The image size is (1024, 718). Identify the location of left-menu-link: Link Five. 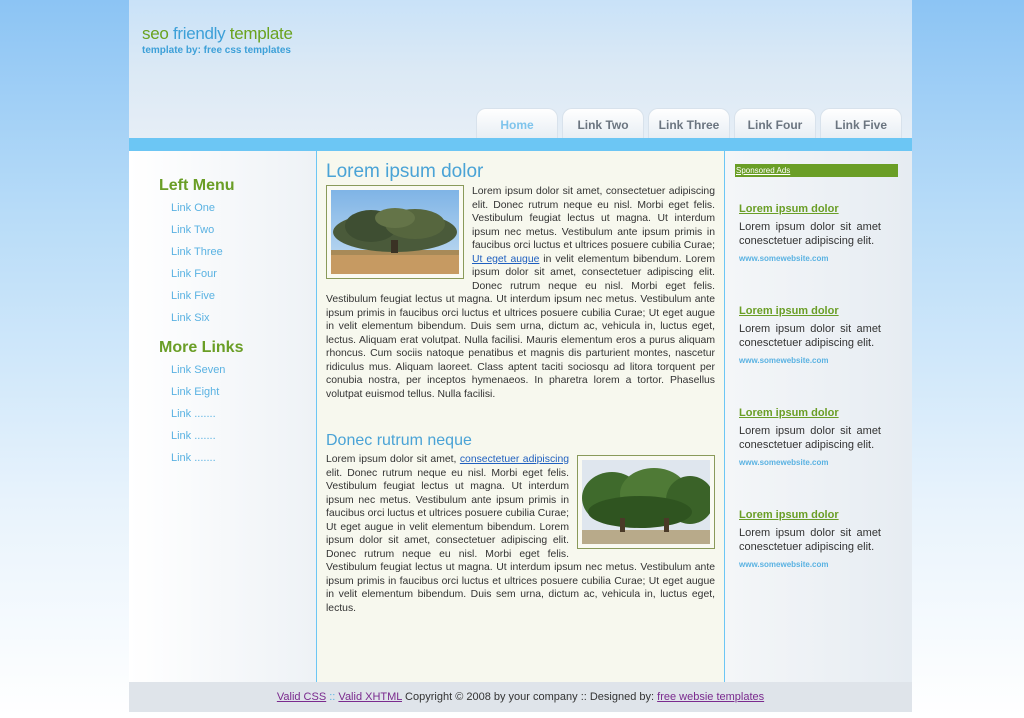
(193, 296).